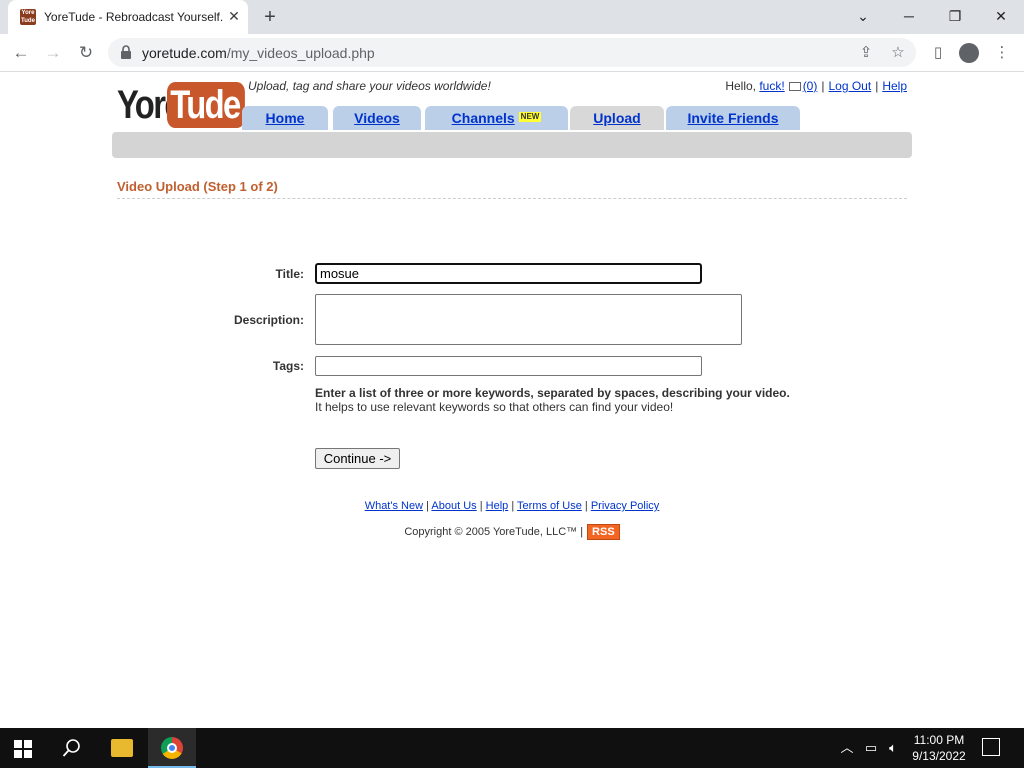 This screenshot has height=768, width=1024. Describe the element at coordinates (740, 86) in the screenshot. I see `greeting-text: Hello,` at that location.